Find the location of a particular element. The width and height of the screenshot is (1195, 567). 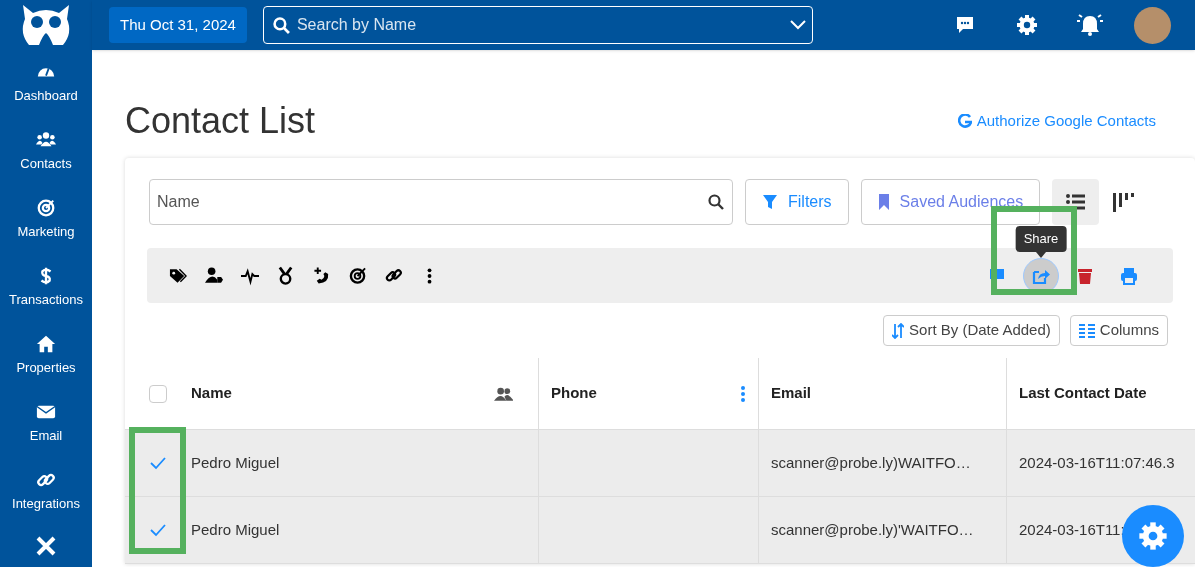

name-search-field: Name is located at coordinates (441, 202).